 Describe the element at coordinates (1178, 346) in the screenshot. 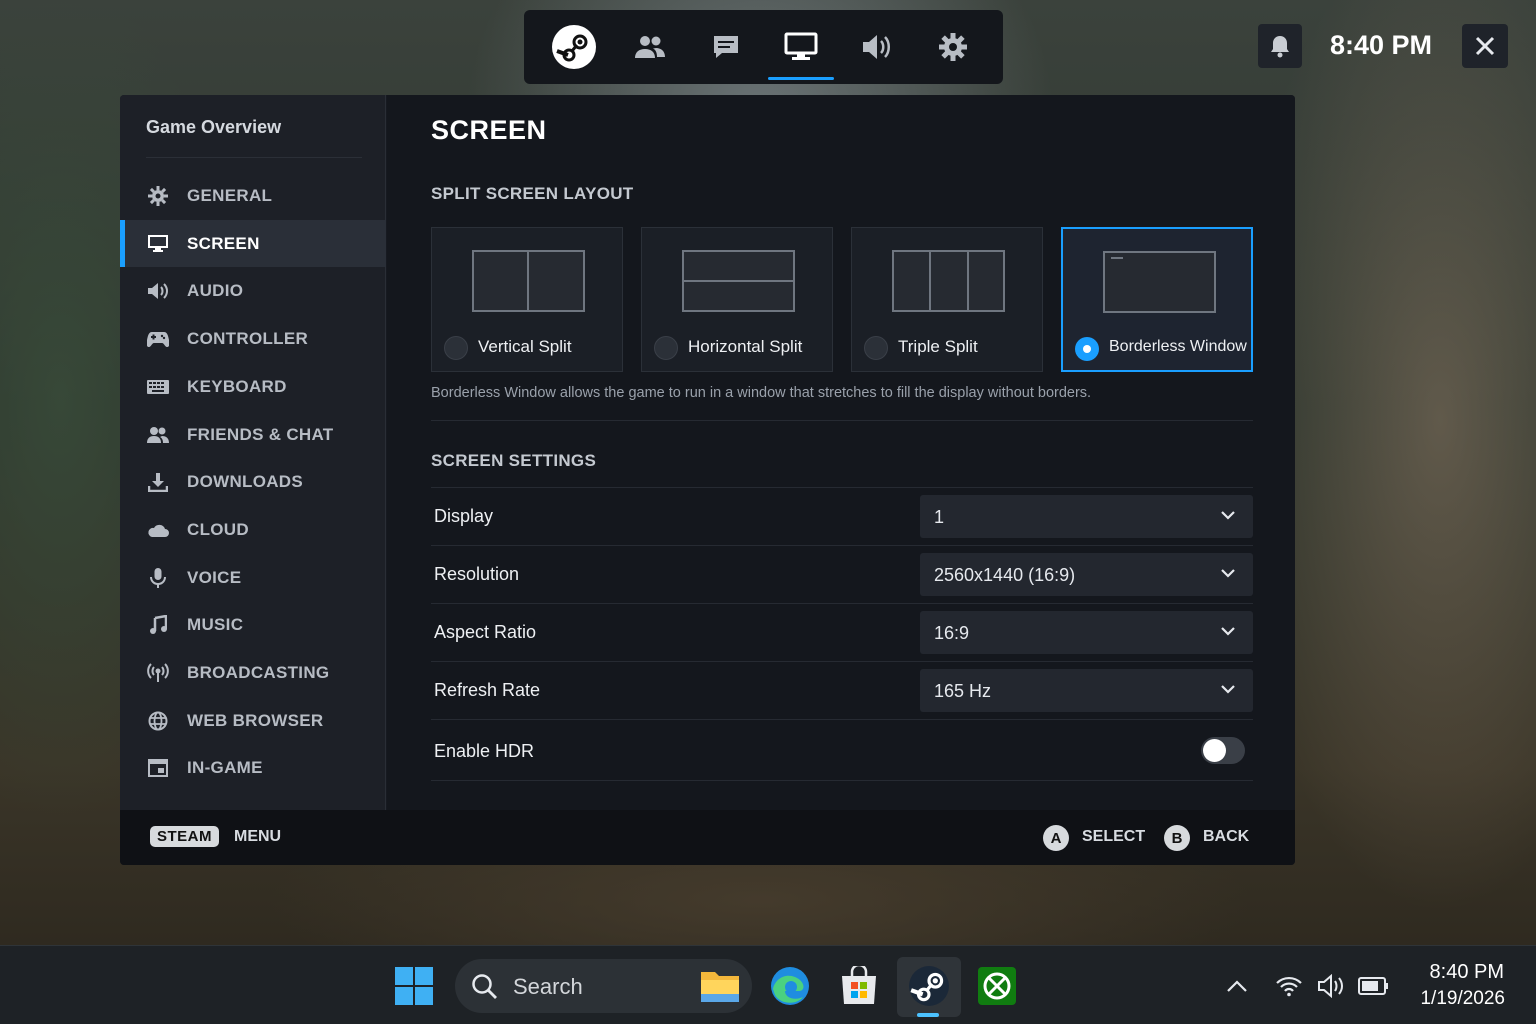

I see `layout-label: Borderless Window` at that location.